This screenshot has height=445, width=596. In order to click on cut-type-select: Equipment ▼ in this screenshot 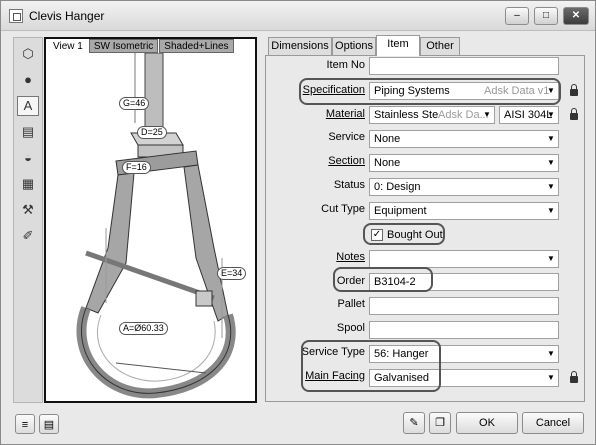, I will do `click(464, 211)`.